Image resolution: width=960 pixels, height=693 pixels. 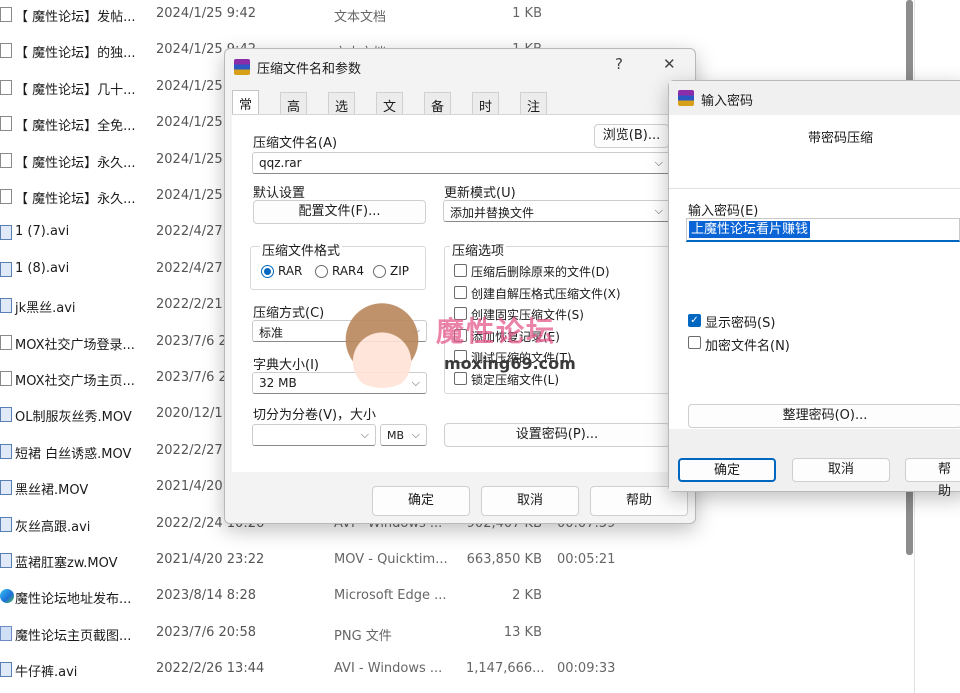 I want to click on tab-comment: 注释, so click(x=534, y=113).